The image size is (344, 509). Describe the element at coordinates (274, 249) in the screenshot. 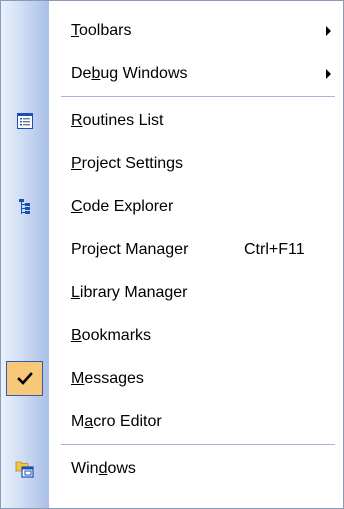

I see `menu-item-shortcut: Ctrl+F11` at that location.